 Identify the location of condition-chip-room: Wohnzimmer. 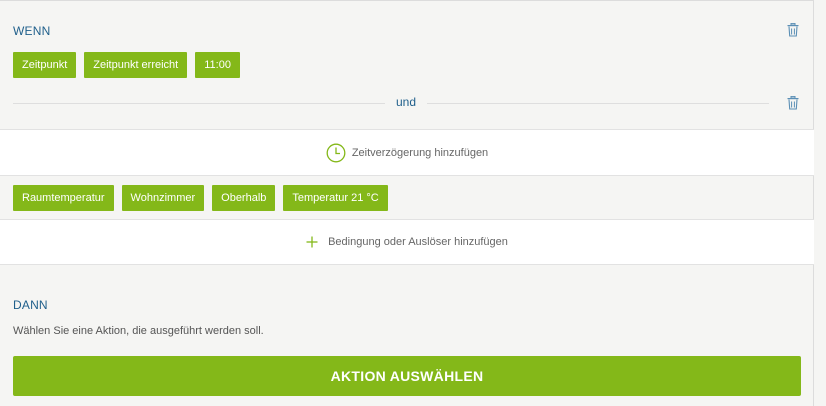
(163, 198).